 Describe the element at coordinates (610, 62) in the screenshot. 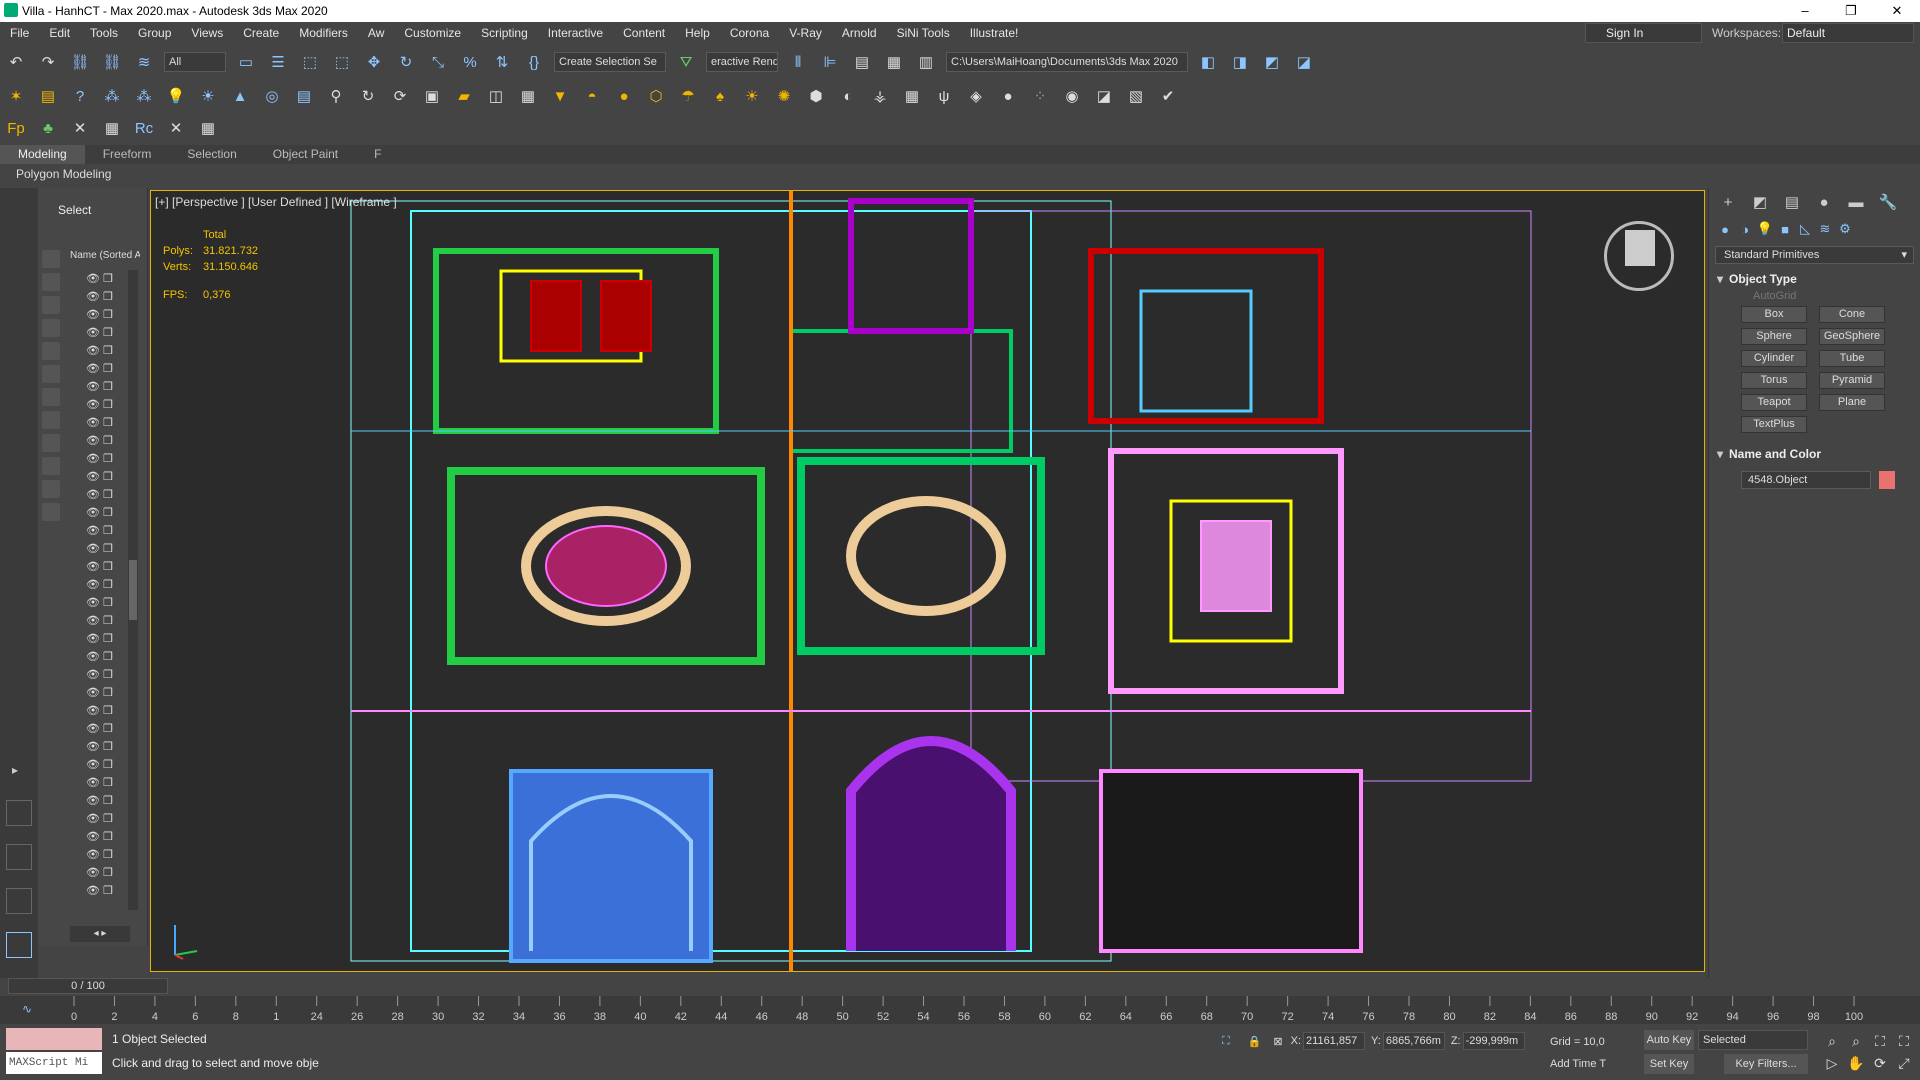

I see `named-selection-set-dropdown: Create Selection Se` at that location.